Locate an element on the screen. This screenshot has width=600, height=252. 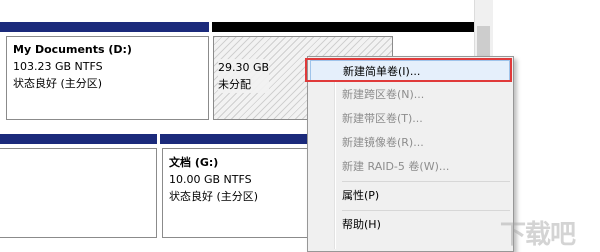
menu-properties: 属性(P) is located at coordinates (410, 196).